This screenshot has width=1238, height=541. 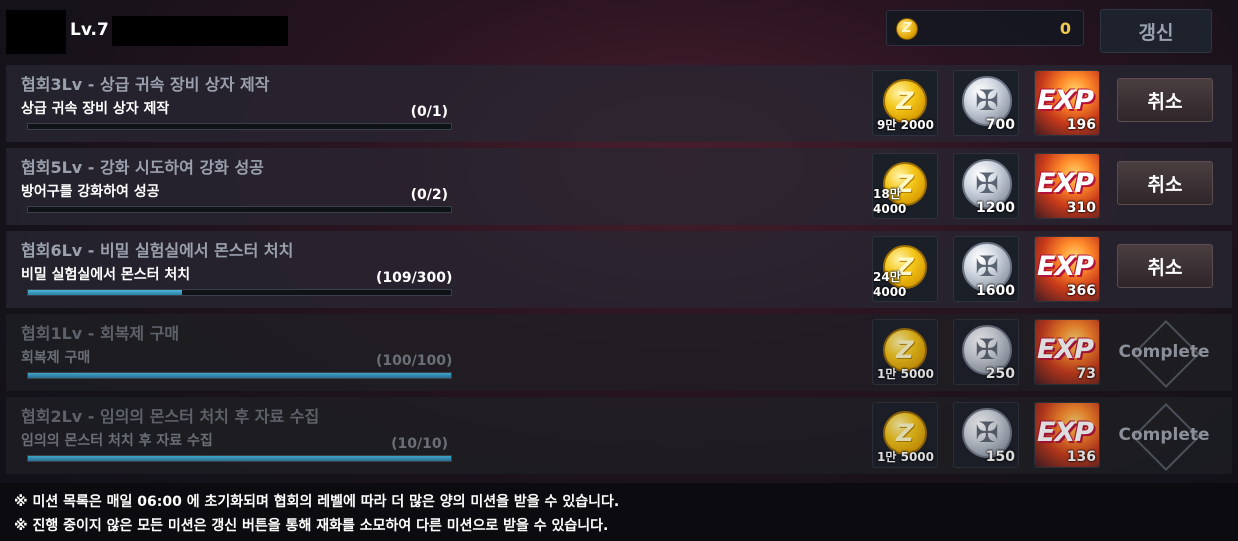 I want to click on silver-reward: 1600, so click(x=986, y=269).